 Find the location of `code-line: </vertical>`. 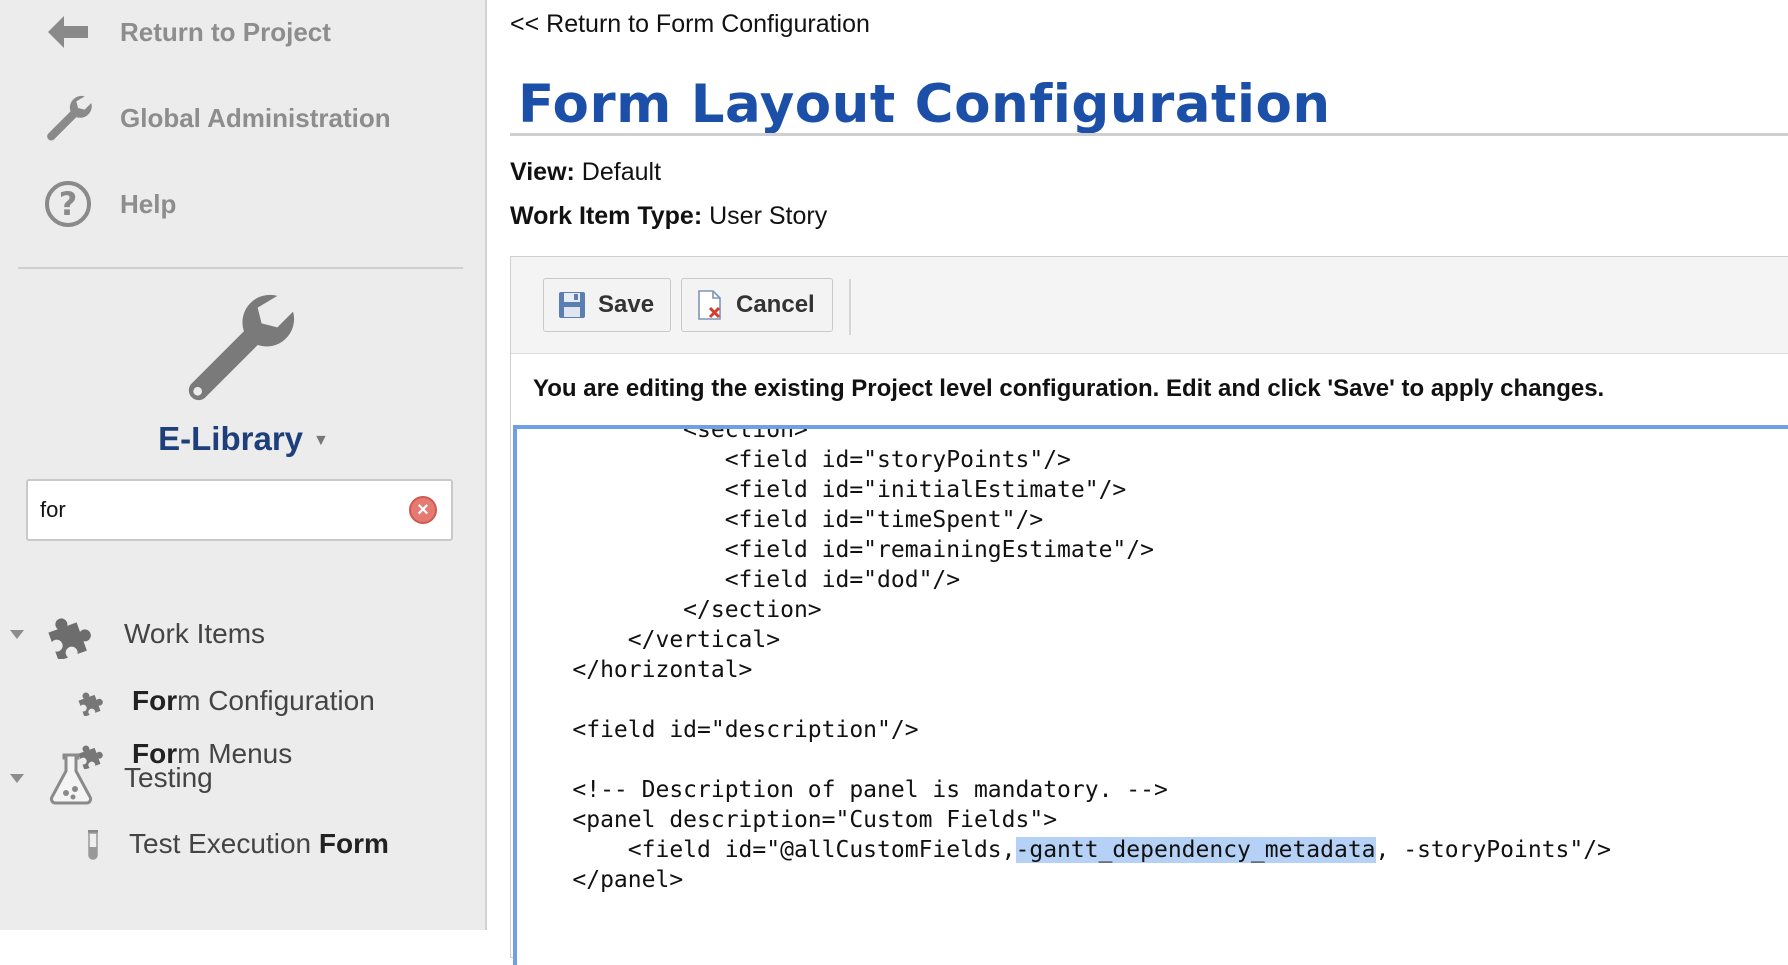

code-line: </vertical> is located at coordinates (649, 640).